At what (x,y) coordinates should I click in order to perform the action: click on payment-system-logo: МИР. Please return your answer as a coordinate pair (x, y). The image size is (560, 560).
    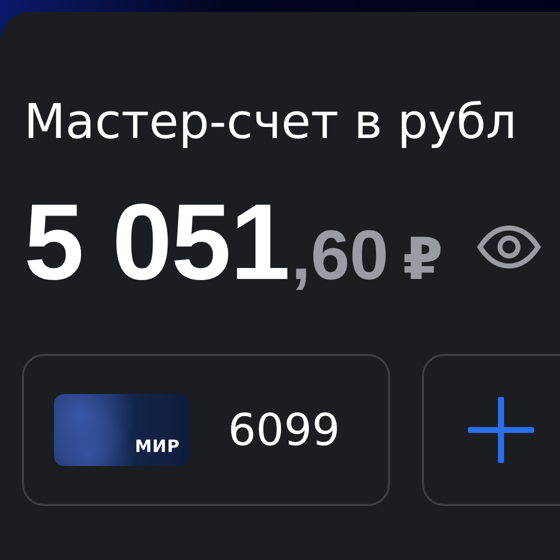
    Looking at the image, I should click on (157, 447).